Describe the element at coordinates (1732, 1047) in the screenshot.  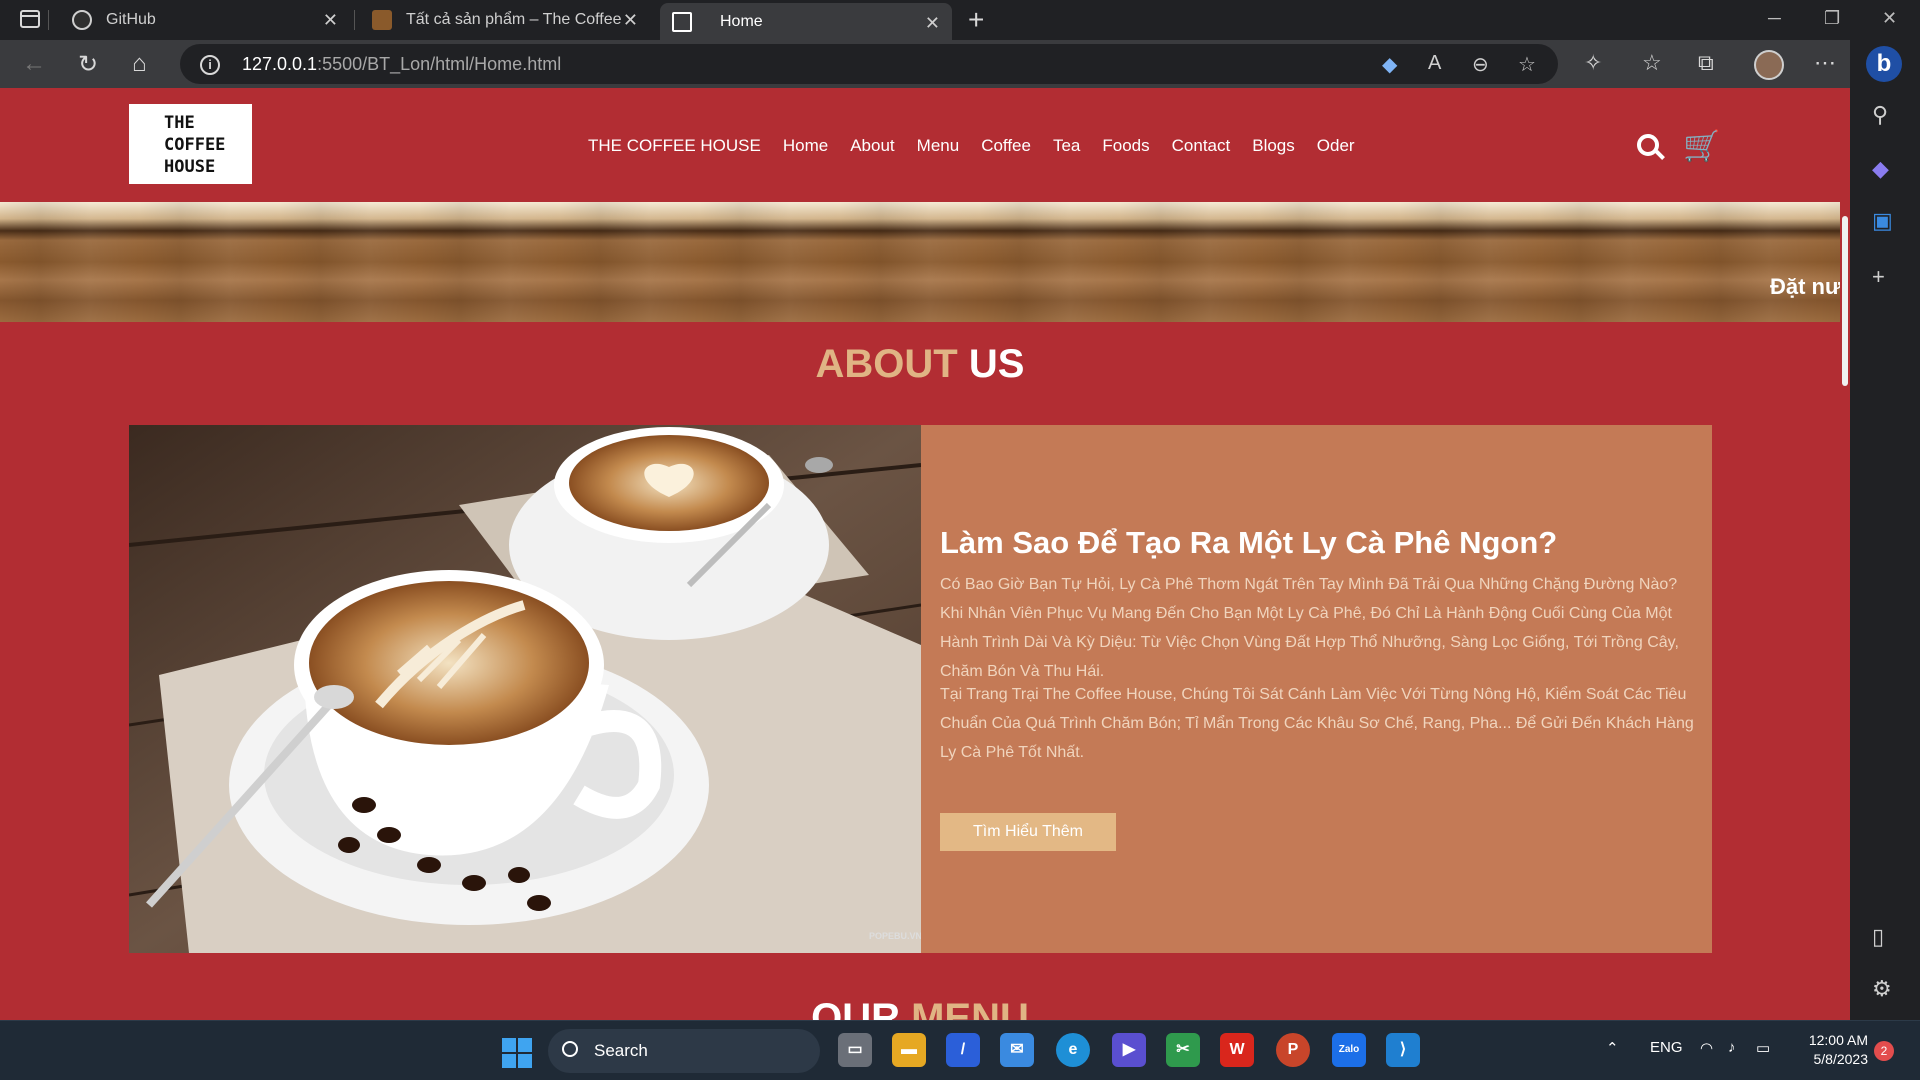
I see `volume-icon: ♪` at that location.